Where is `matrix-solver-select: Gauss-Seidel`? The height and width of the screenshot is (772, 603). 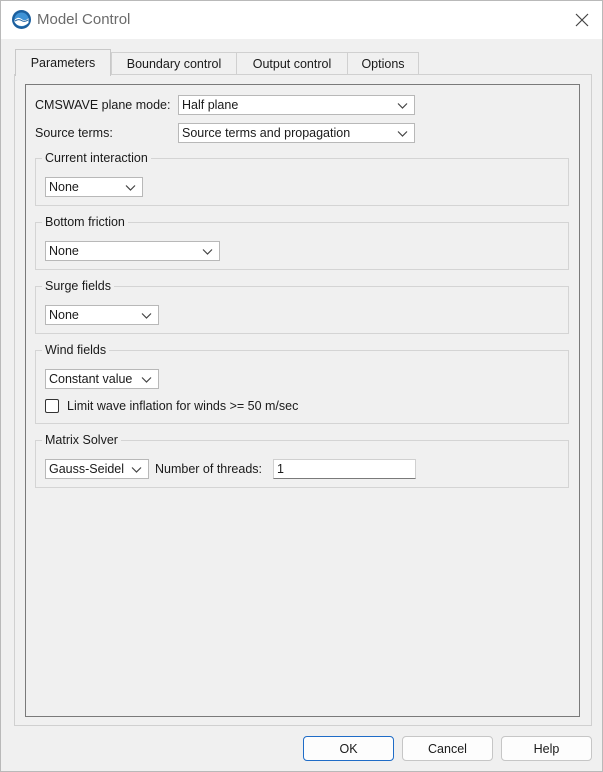 matrix-solver-select: Gauss-Seidel is located at coordinates (97, 469).